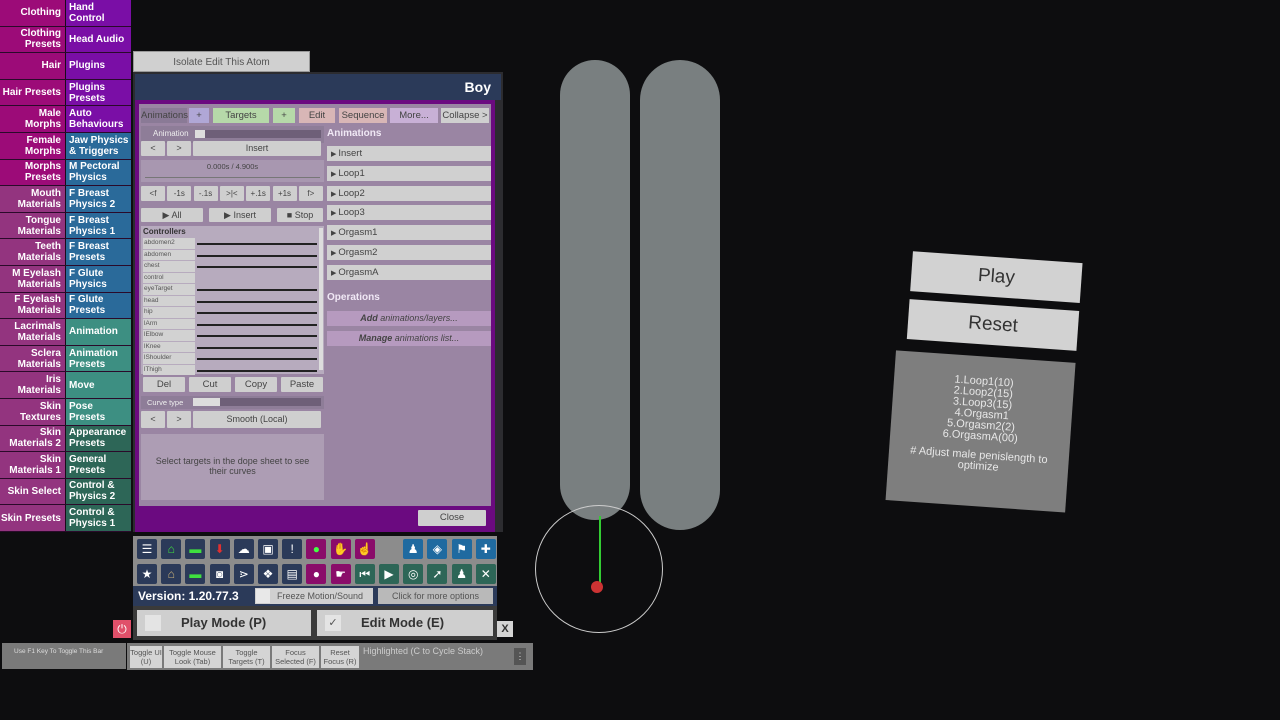  I want to click on controller-row: lElbow, so click(230, 336).